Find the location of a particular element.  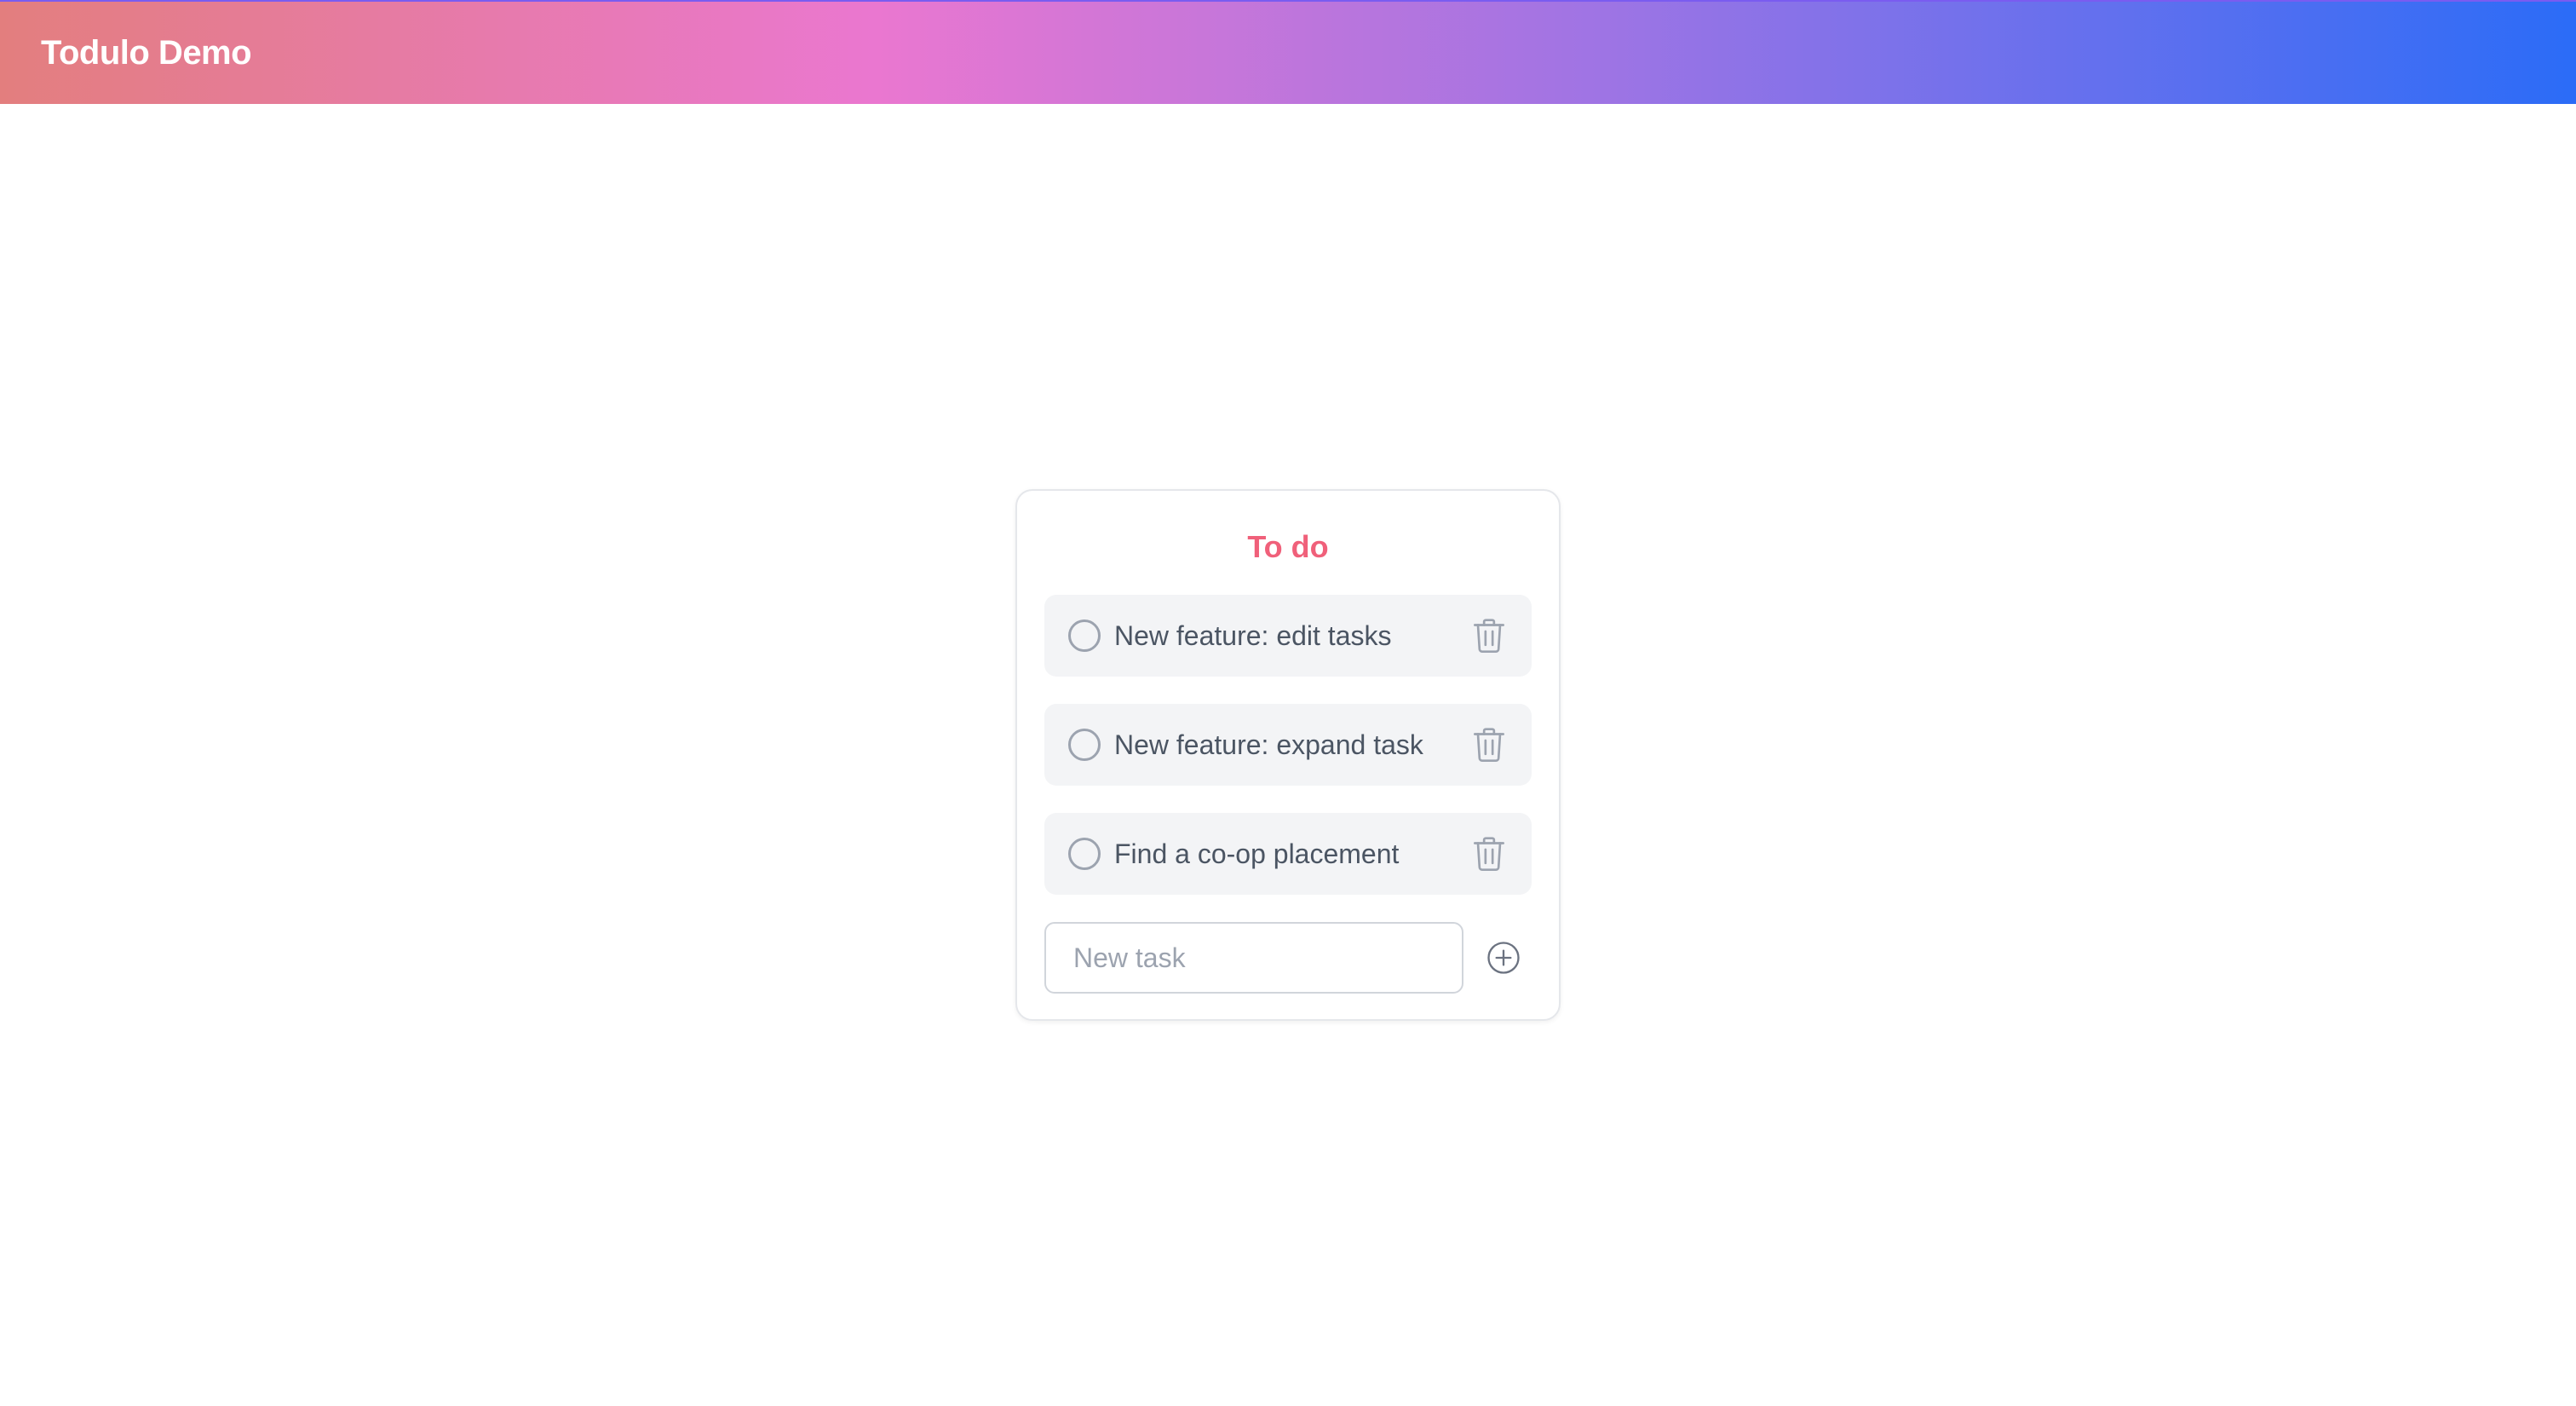

task-label: Find a co-op placement is located at coordinates (1257, 853).